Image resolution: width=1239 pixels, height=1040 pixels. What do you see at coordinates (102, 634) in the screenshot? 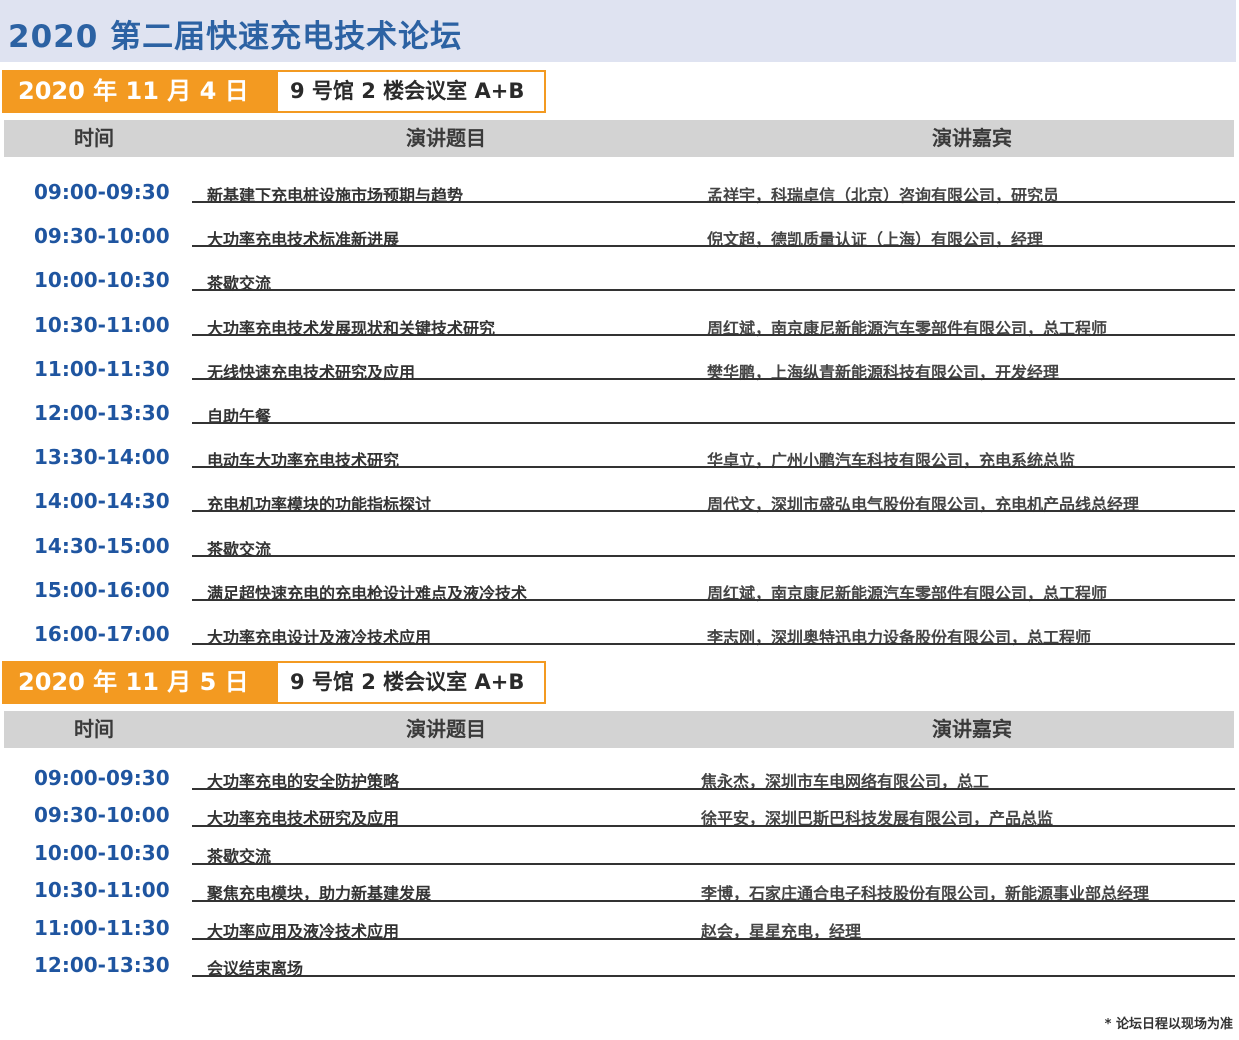
I see `session-time: 16:00-17:00` at bounding box center [102, 634].